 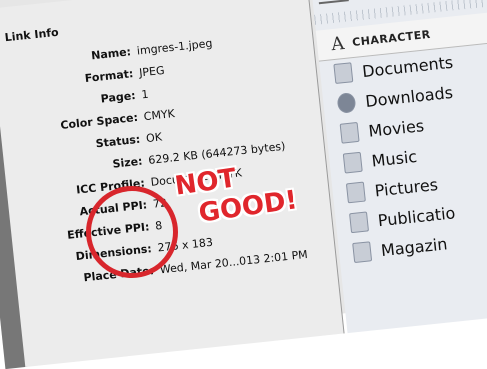 I want to click on info-value: CMYK, so click(x=159, y=114).